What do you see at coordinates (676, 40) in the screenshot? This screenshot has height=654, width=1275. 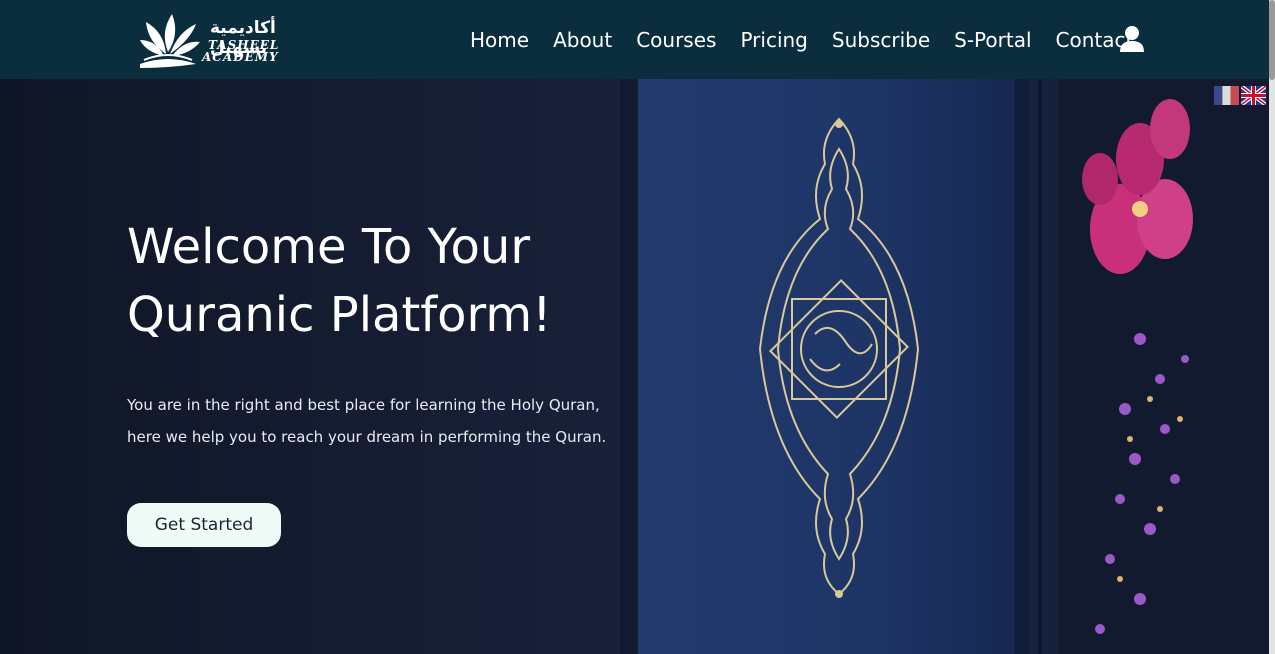 I see `nav-courses: Courses` at bounding box center [676, 40].